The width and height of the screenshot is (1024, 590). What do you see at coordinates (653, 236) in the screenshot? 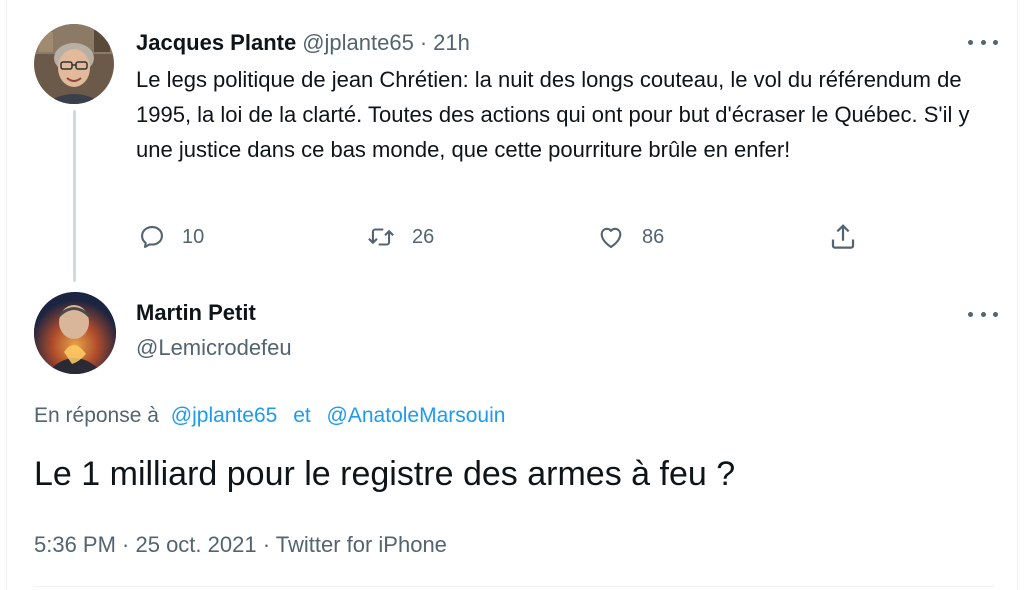
I see `like-count: 86` at bounding box center [653, 236].